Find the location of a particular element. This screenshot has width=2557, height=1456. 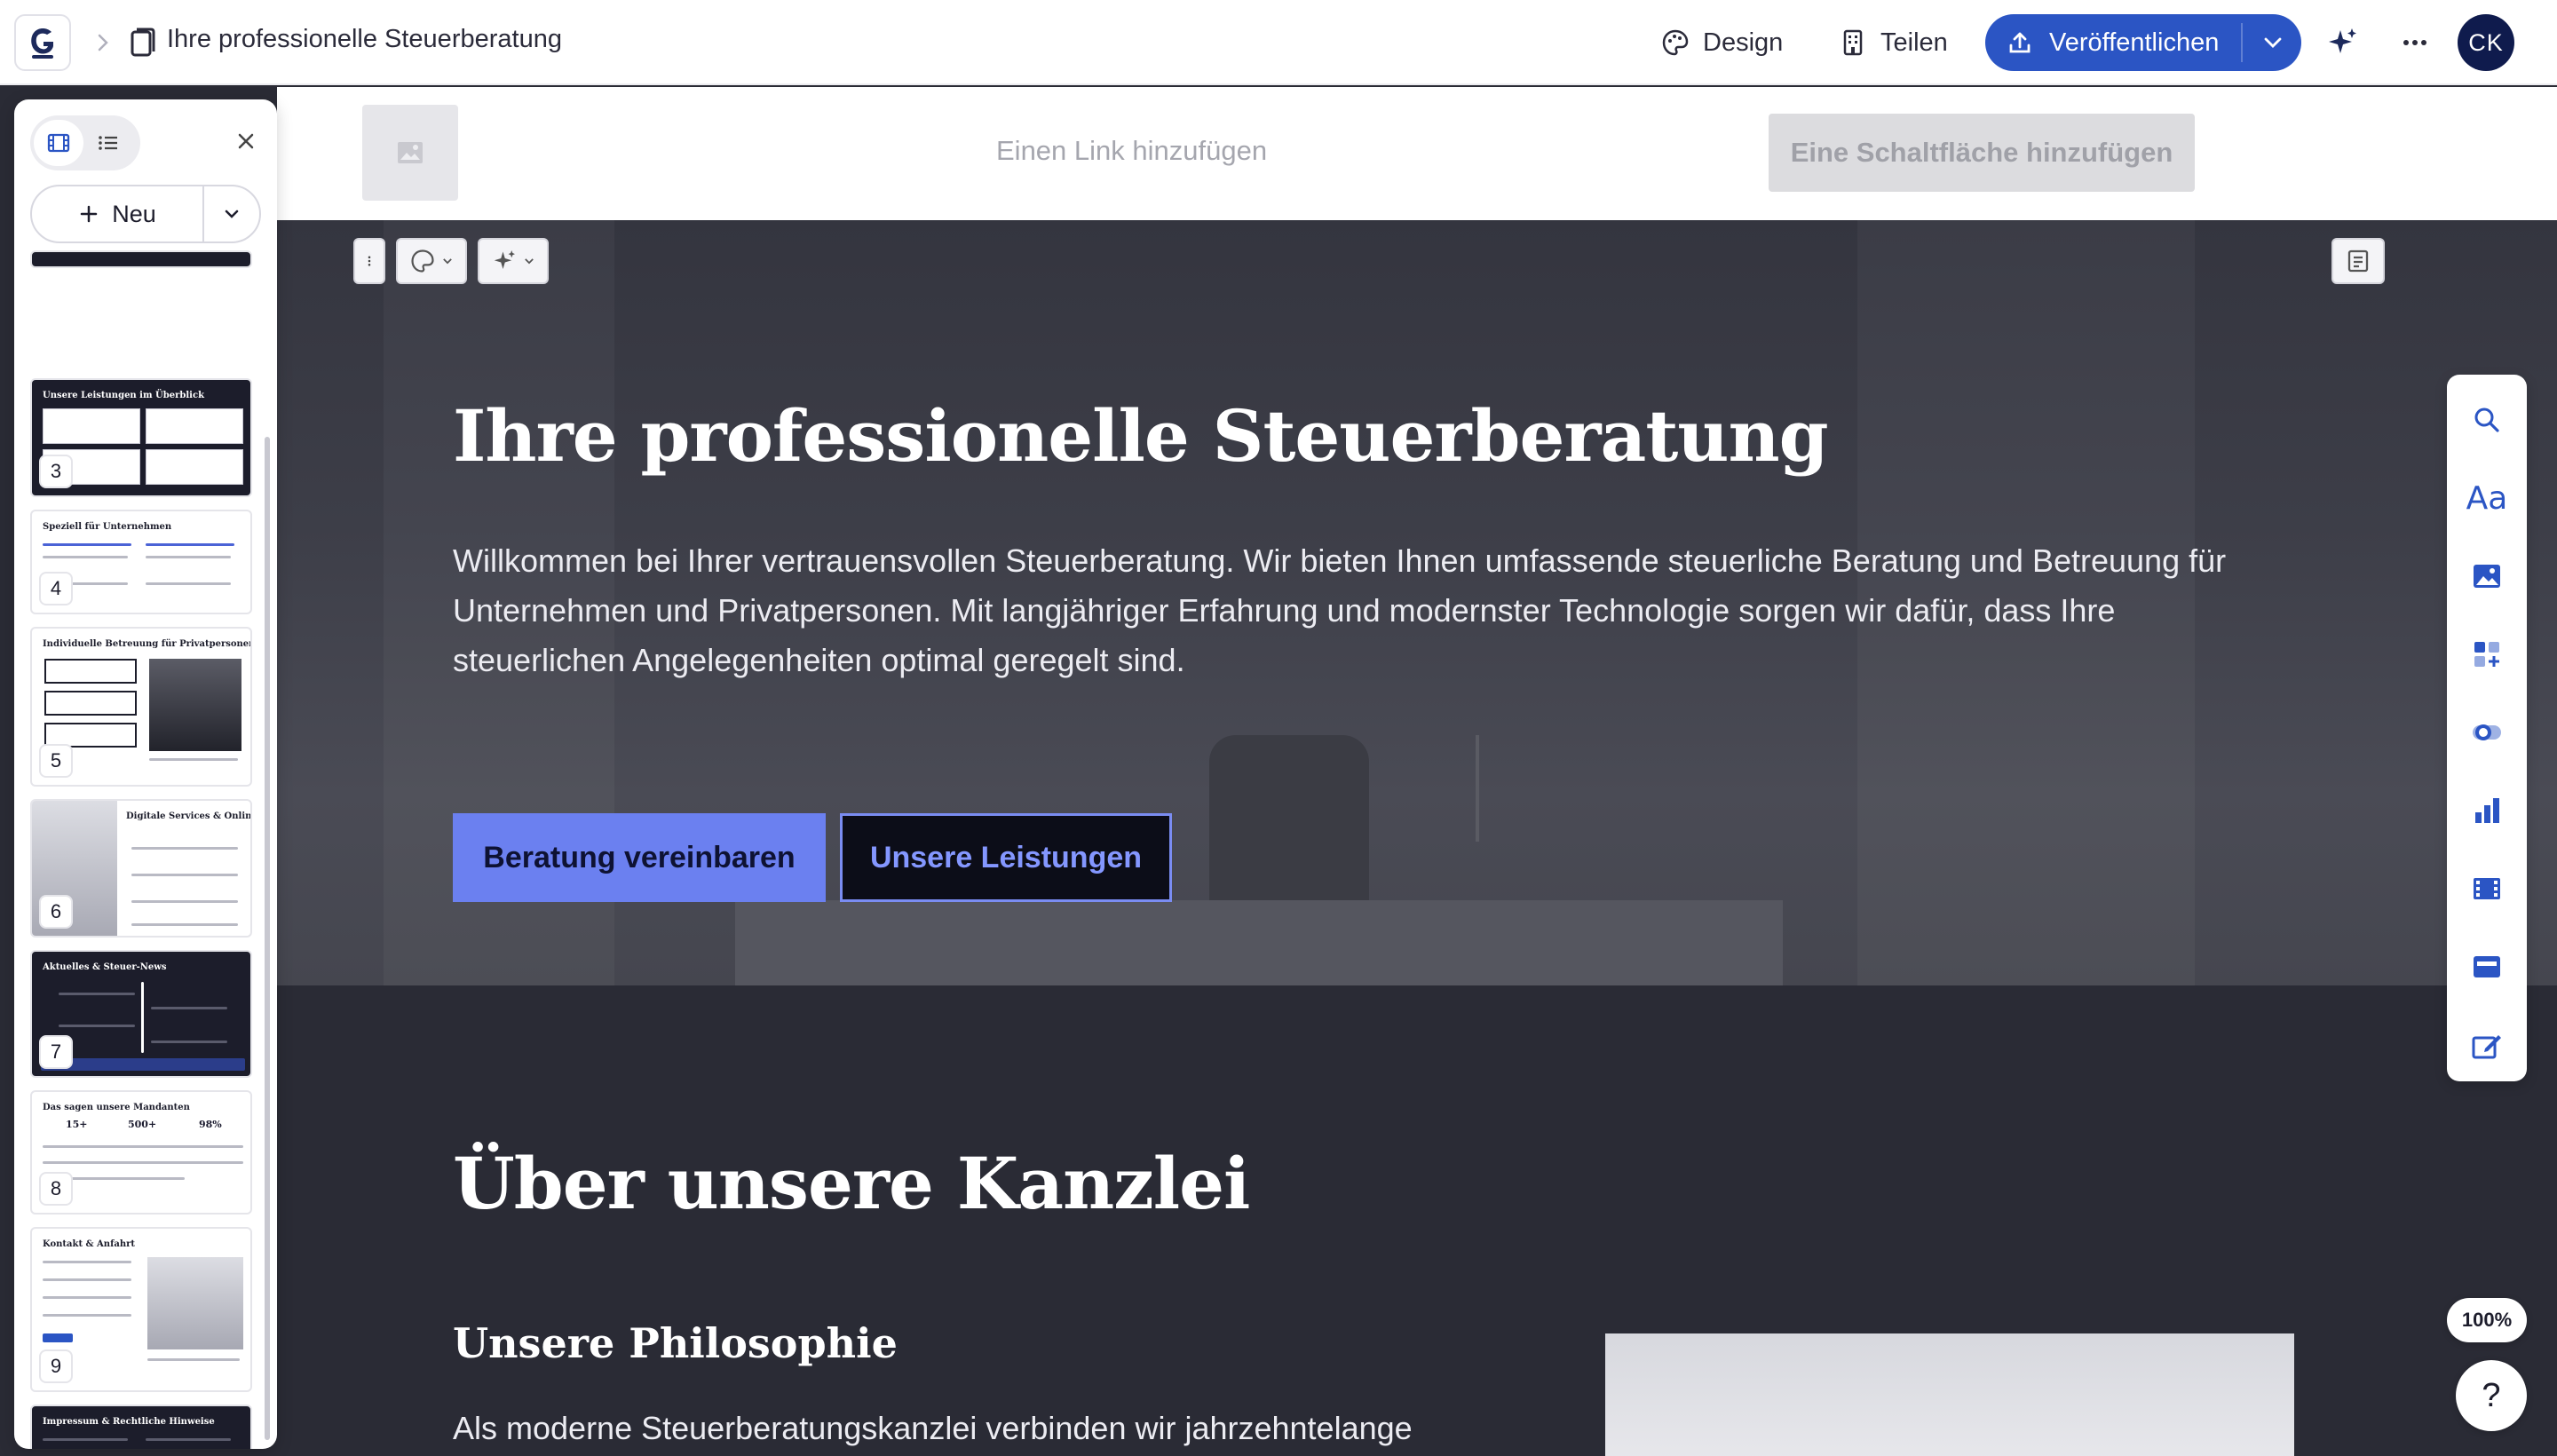

design-button: Design is located at coordinates (1721, 42).